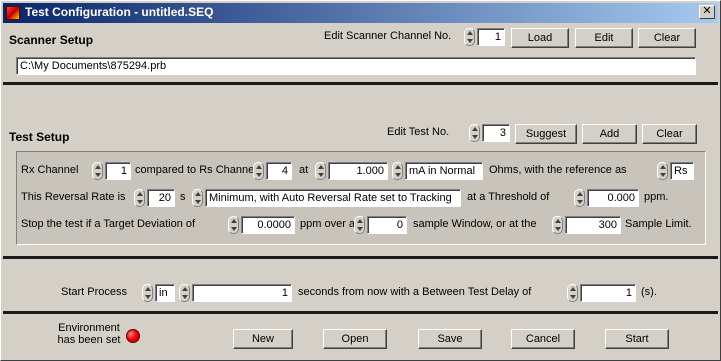 The image size is (721, 361). I want to click on process-seconds-input: 1, so click(242, 293).